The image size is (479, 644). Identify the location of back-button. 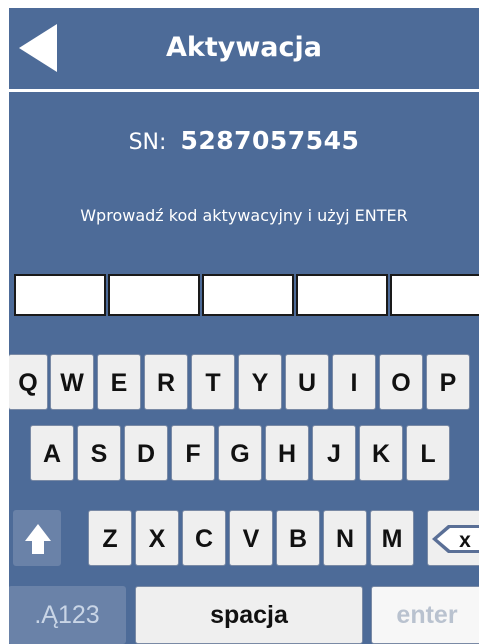
(45, 48).